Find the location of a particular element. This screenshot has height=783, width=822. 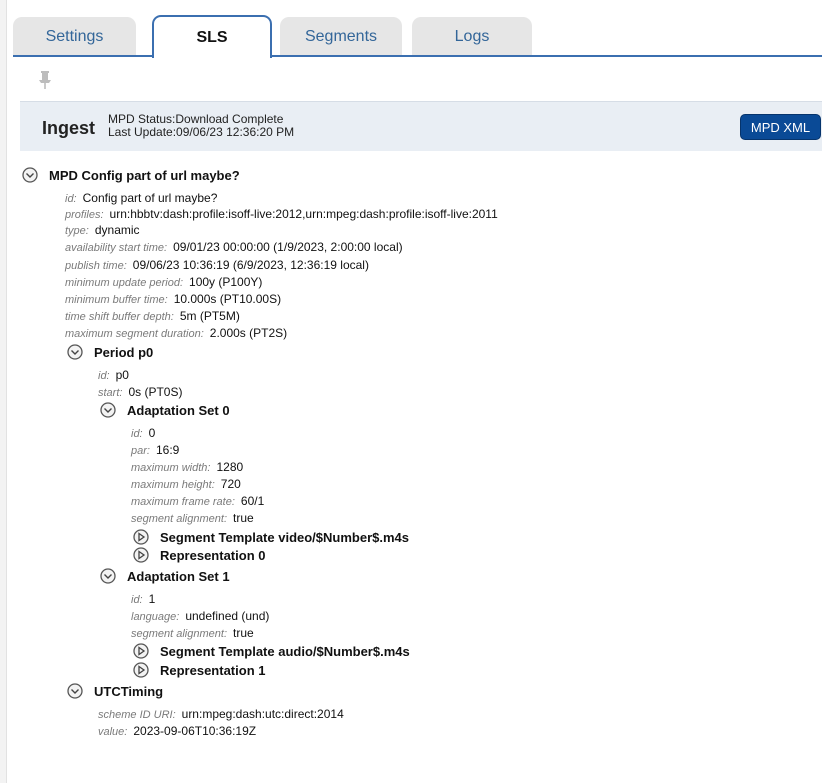

tree-node-segment-template-video: Segment Template video/$Number$.m4s is located at coordinates (271, 537).